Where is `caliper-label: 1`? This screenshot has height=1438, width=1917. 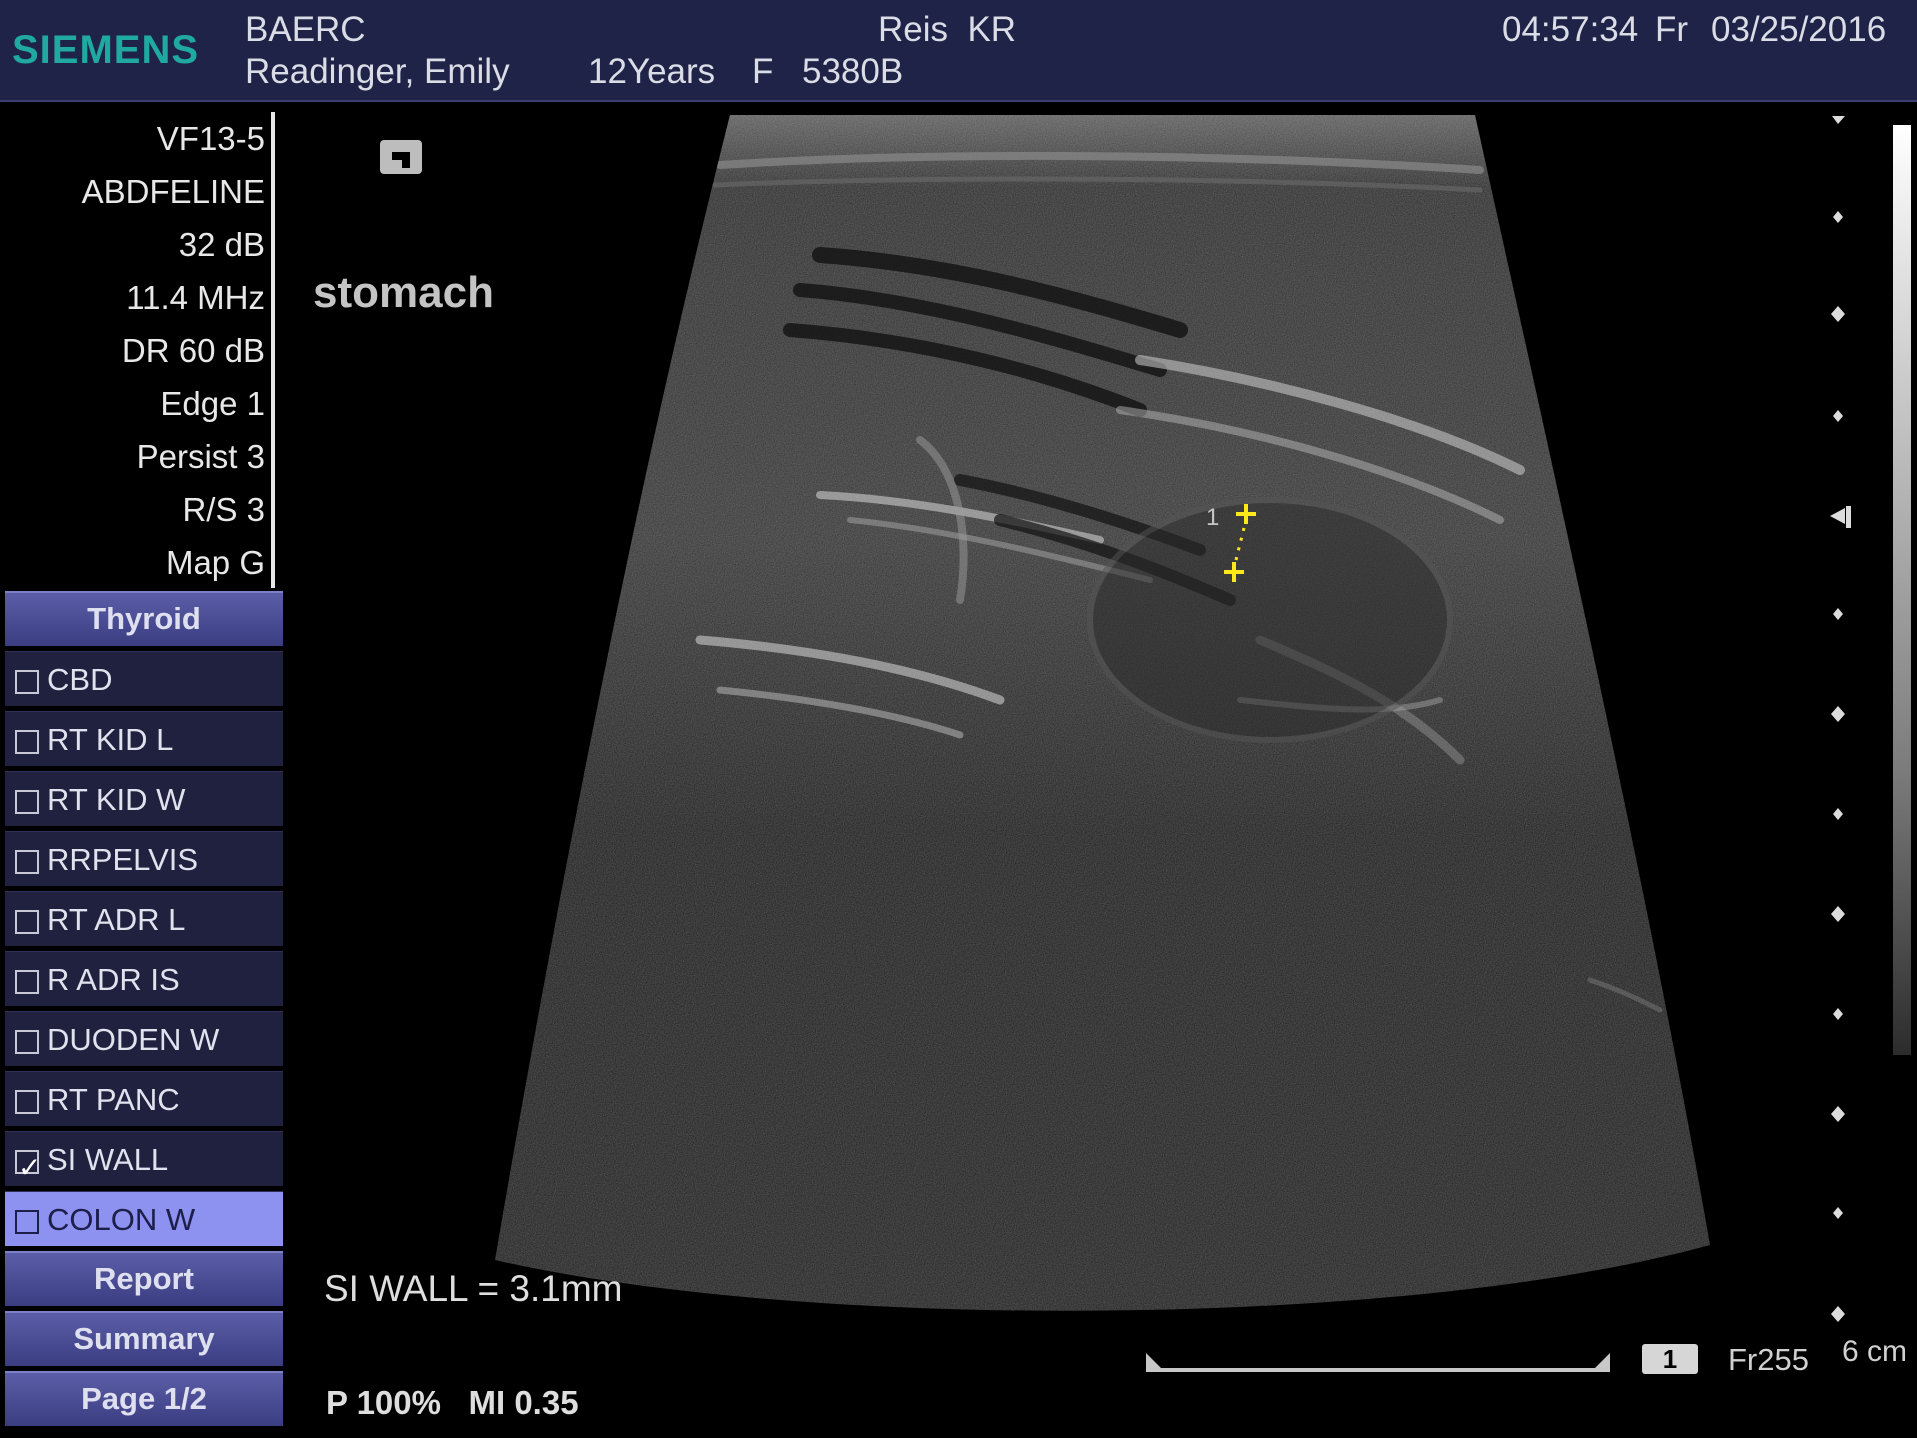
caliper-label: 1 is located at coordinates (1212, 517).